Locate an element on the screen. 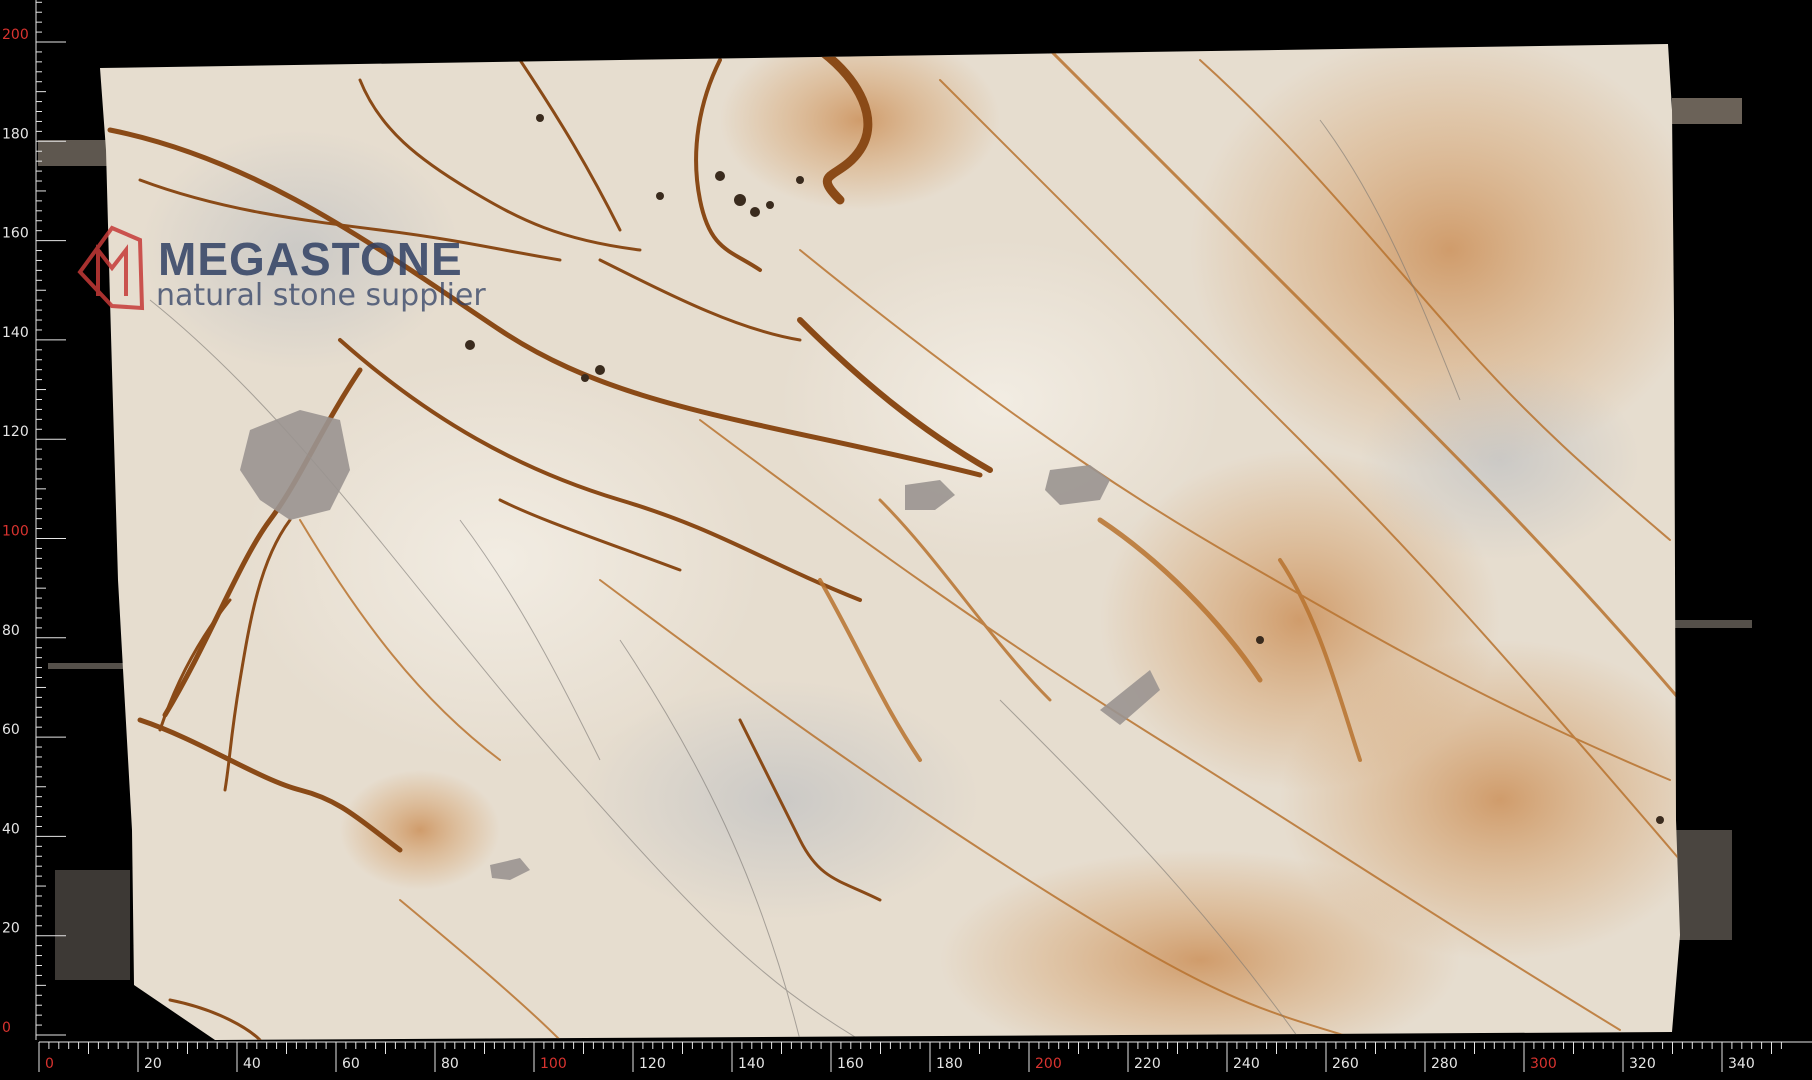 The width and height of the screenshot is (1812, 1080). x-tick-label: 40 is located at coordinates (252, 1064).